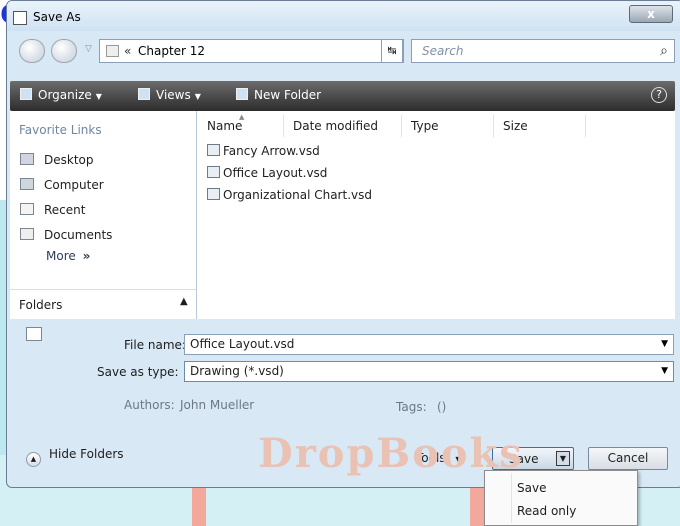  Describe the element at coordinates (429, 371) in the screenshot. I see `save-as-type-select: Drawing (*.vsd) ▼` at that location.